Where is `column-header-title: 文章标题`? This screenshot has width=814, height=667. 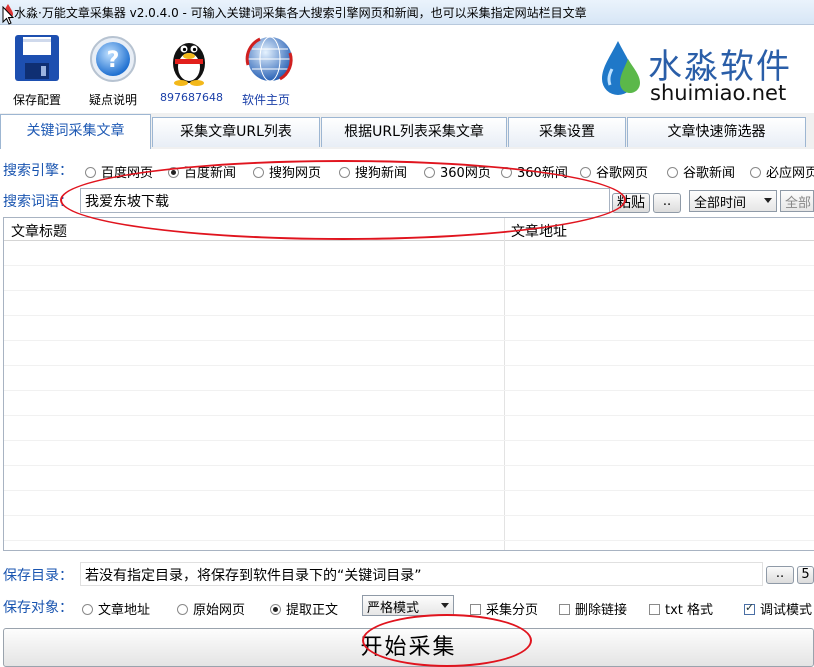 column-header-title: 文章标题 is located at coordinates (39, 231).